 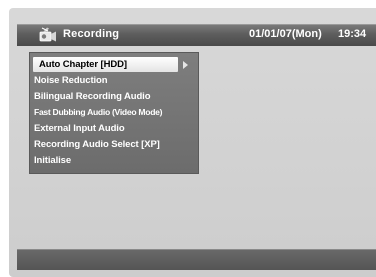 What do you see at coordinates (52, 160) in the screenshot?
I see `menu-item-initialise: Initialise` at bounding box center [52, 160].